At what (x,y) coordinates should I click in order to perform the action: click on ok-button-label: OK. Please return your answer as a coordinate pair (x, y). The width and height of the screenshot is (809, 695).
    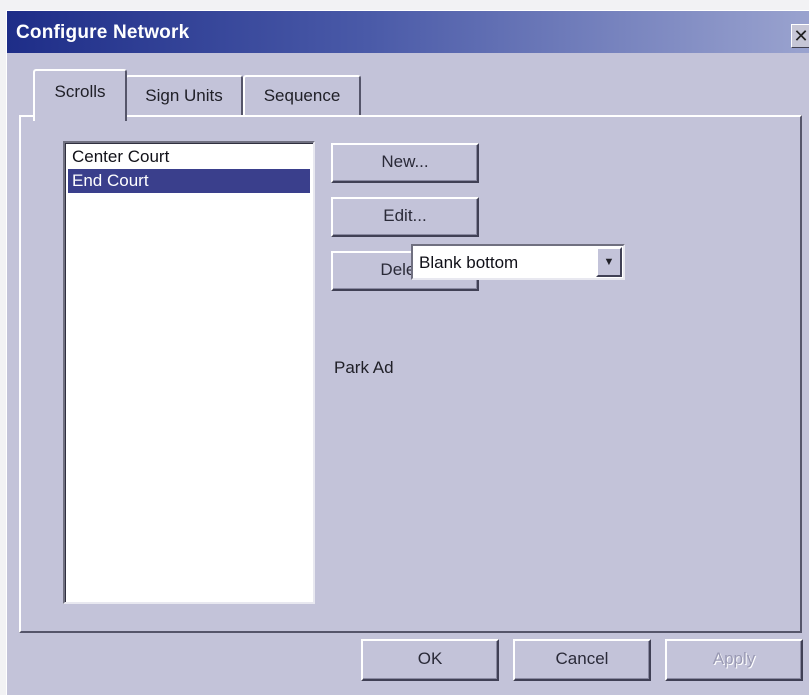
    Looking at the image, I should click on (430, 658).